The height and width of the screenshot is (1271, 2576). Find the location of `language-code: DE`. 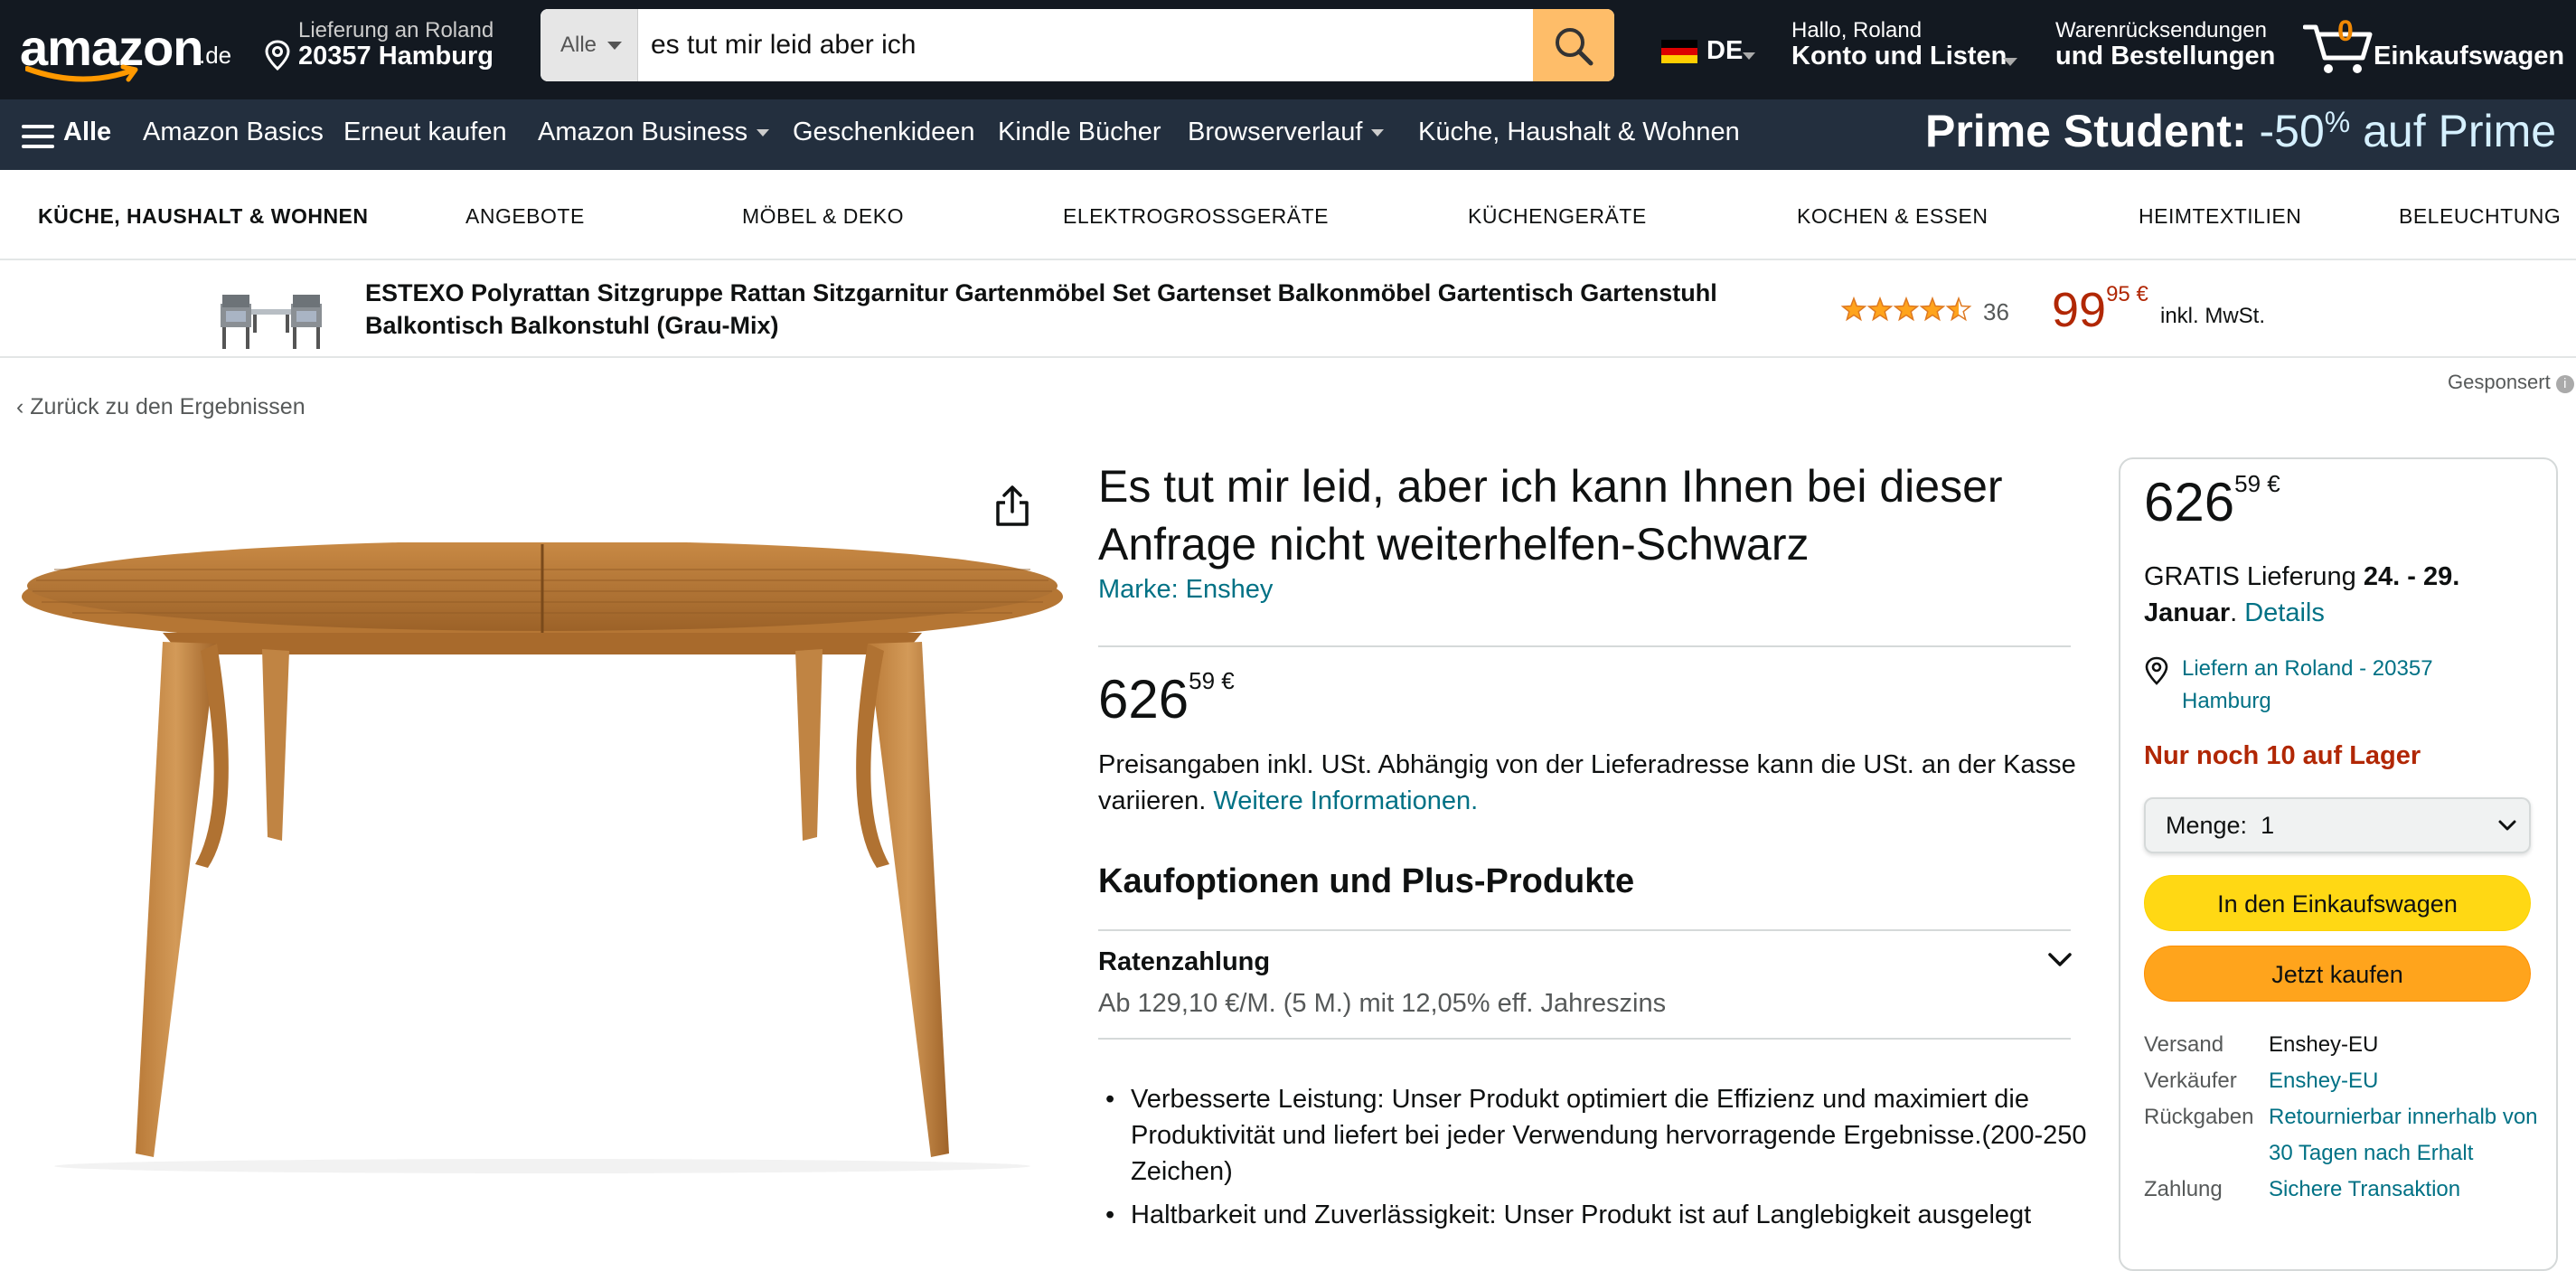

language-code: DE is located at coordinates (1725, 50).